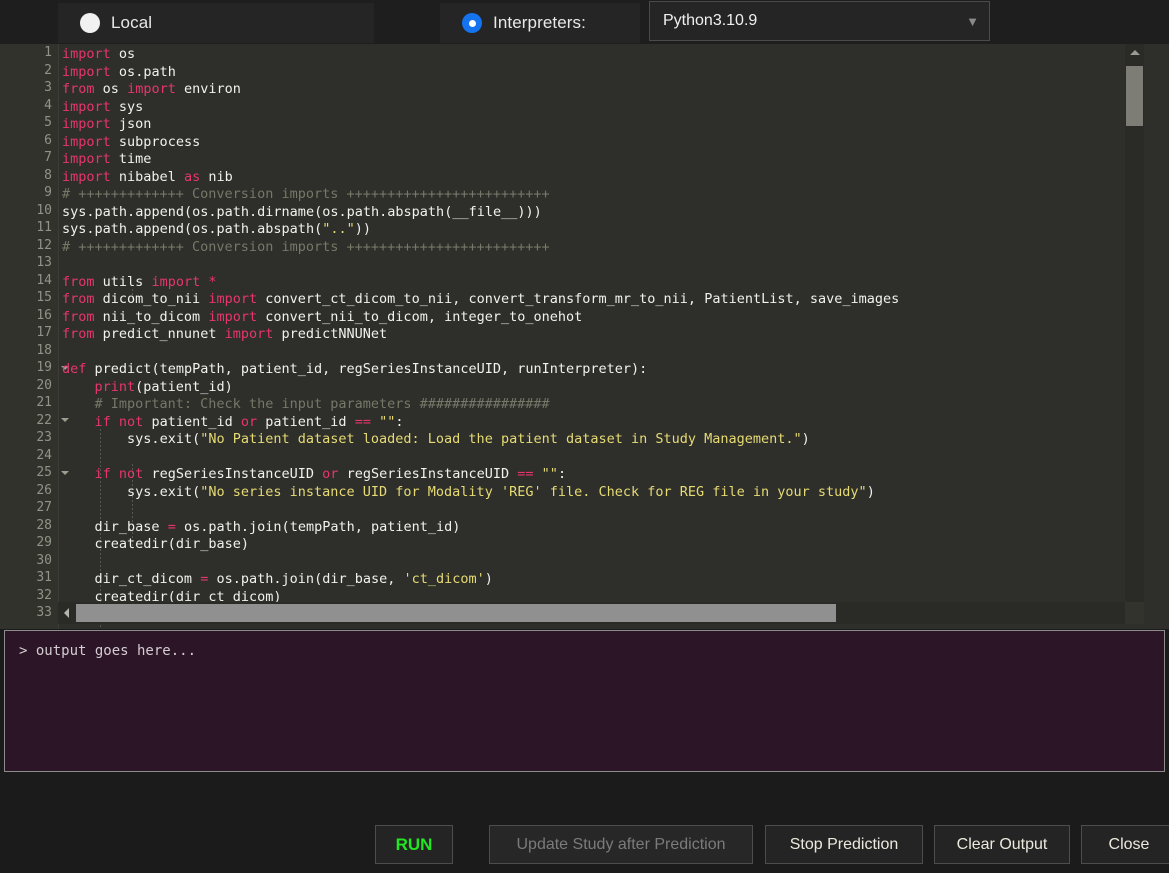 This screenshot has height=873, width=1169. Describe the element at coordinates (1134, 96) in the screenshot. I see `vertical-scrollbar-thumb` at that location.